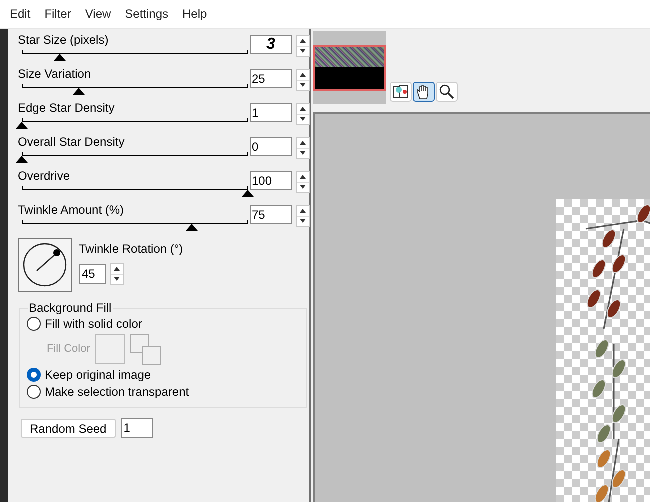 This screenshot has height=502, width=650. What do you see at coordinates (147, 14) in the screenshot?
I see `menu-item: Settings` at bounding box center [147, 14].